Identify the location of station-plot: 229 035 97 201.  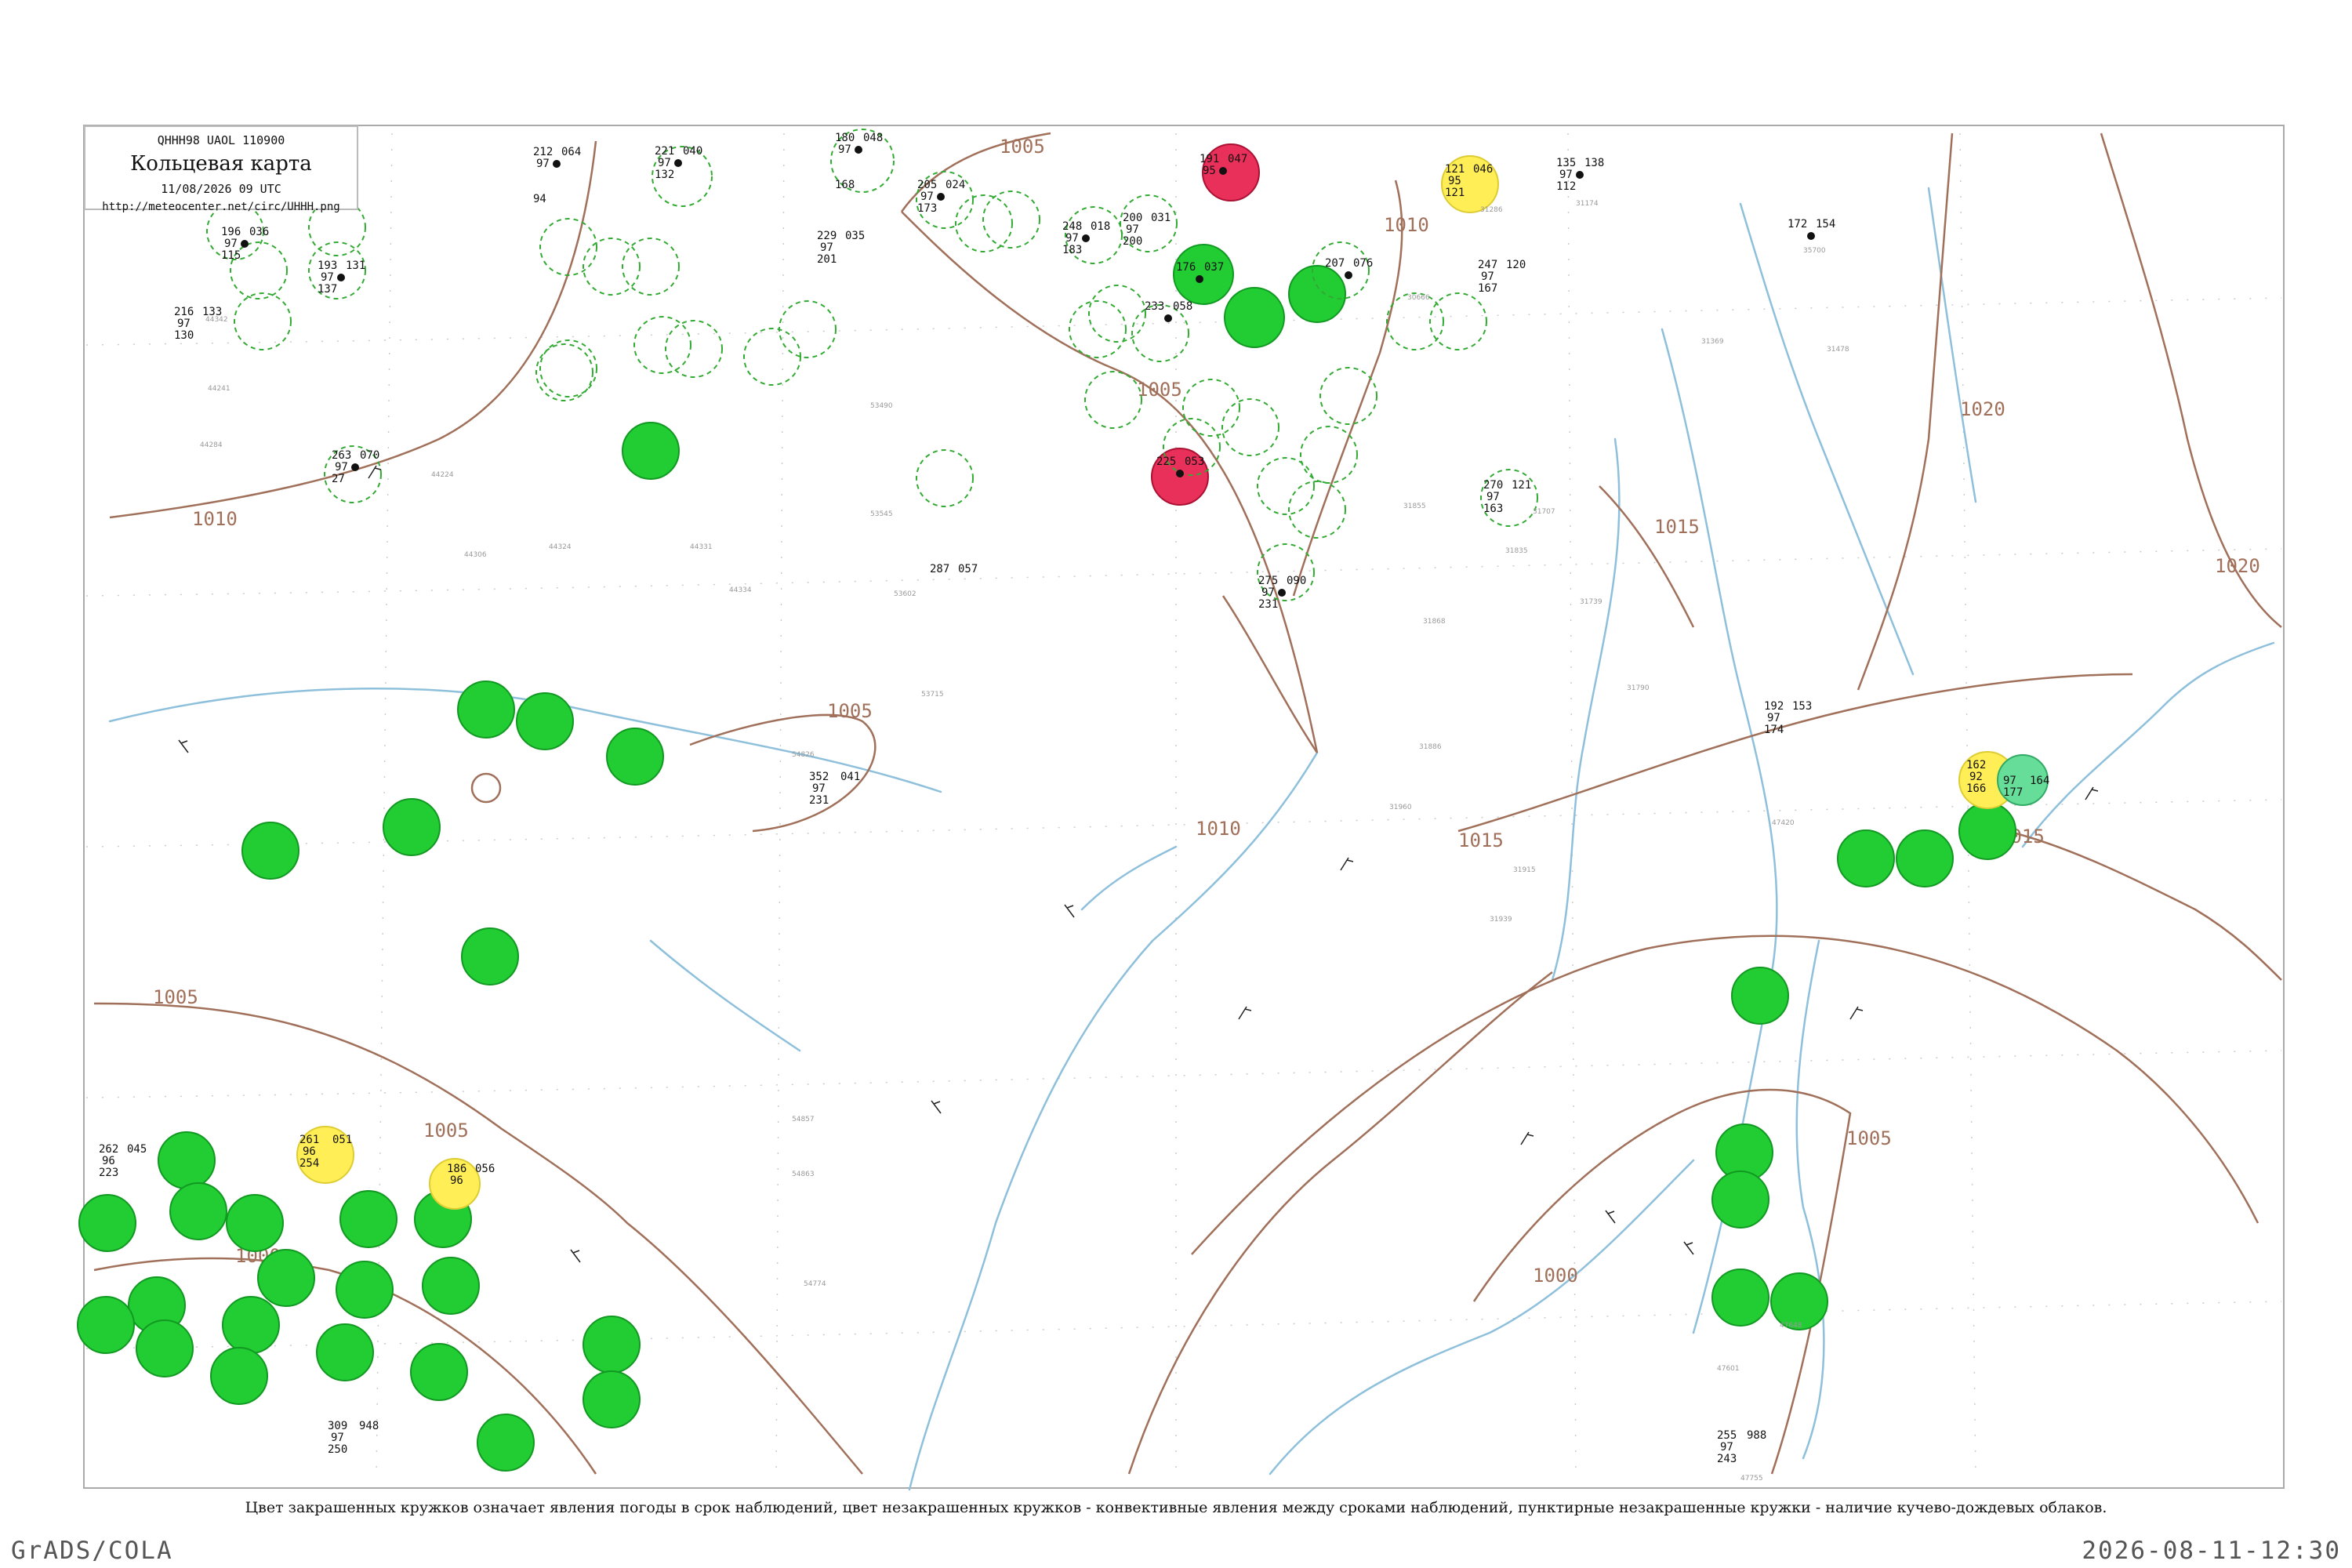
(841, 248).